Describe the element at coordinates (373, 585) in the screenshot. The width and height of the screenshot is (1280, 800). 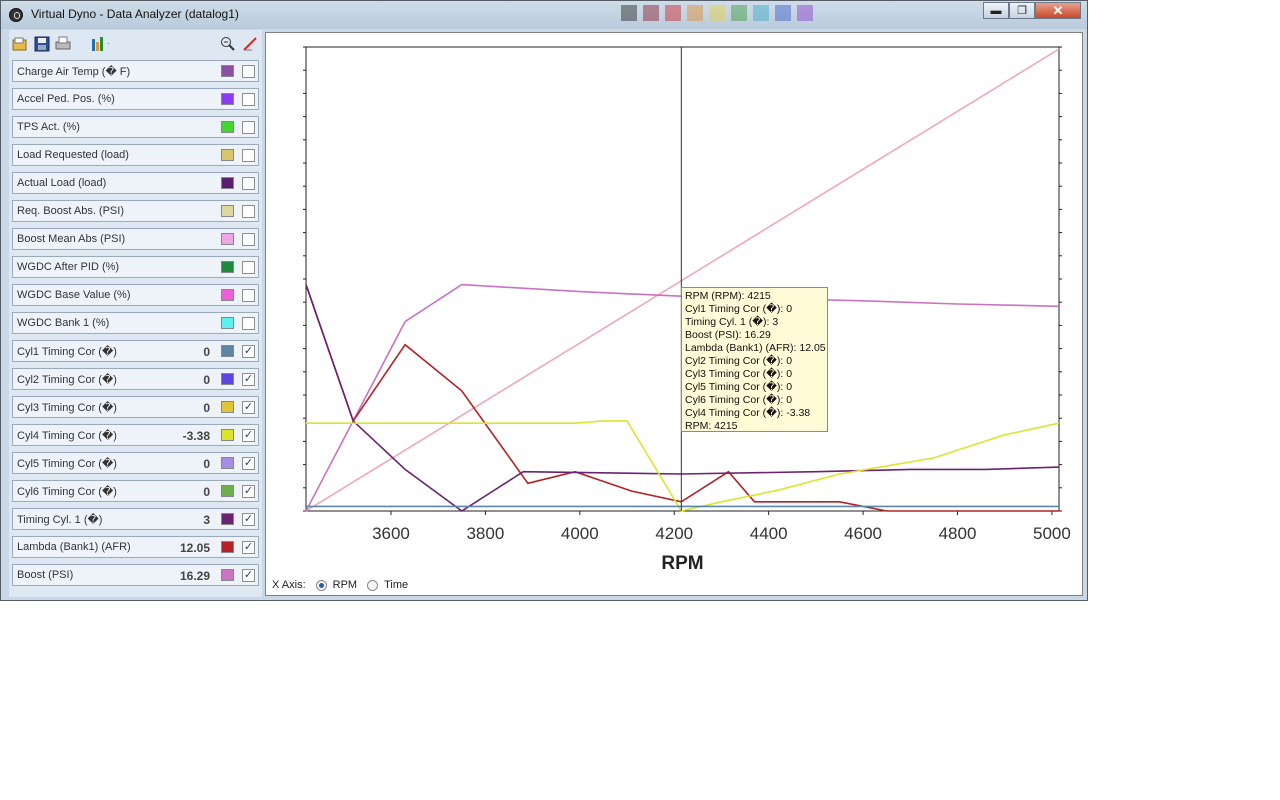
I see `time-radio` at that location.